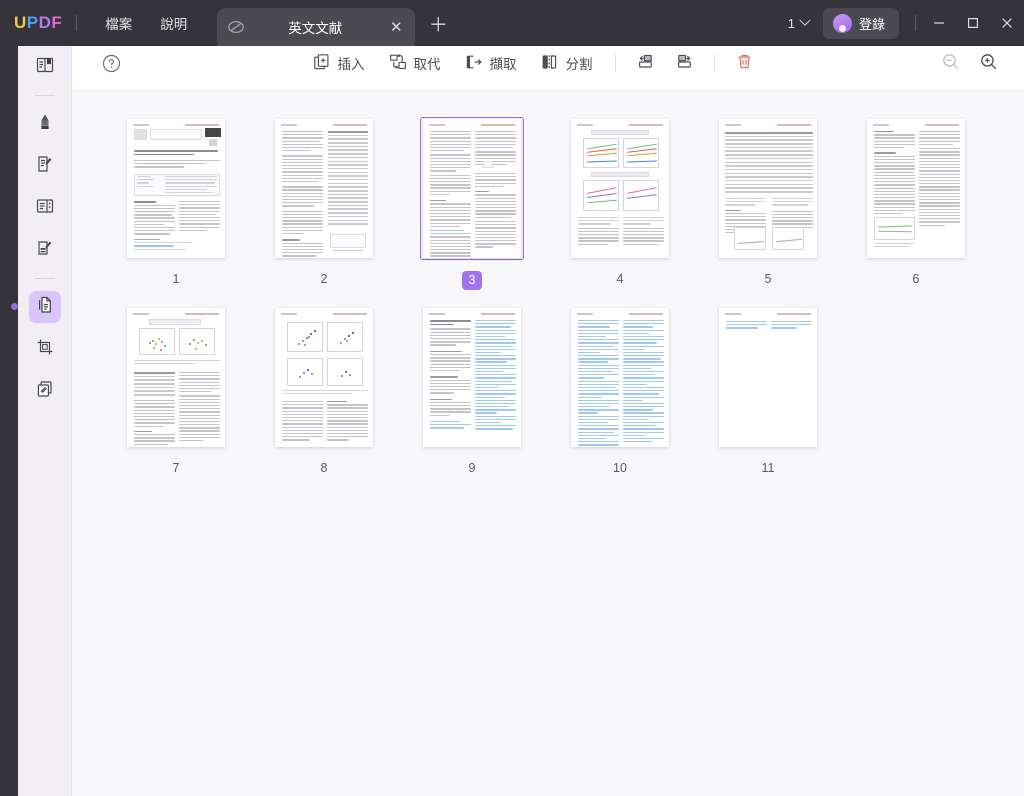  I want to click on extract-icon, so click(474, 63).